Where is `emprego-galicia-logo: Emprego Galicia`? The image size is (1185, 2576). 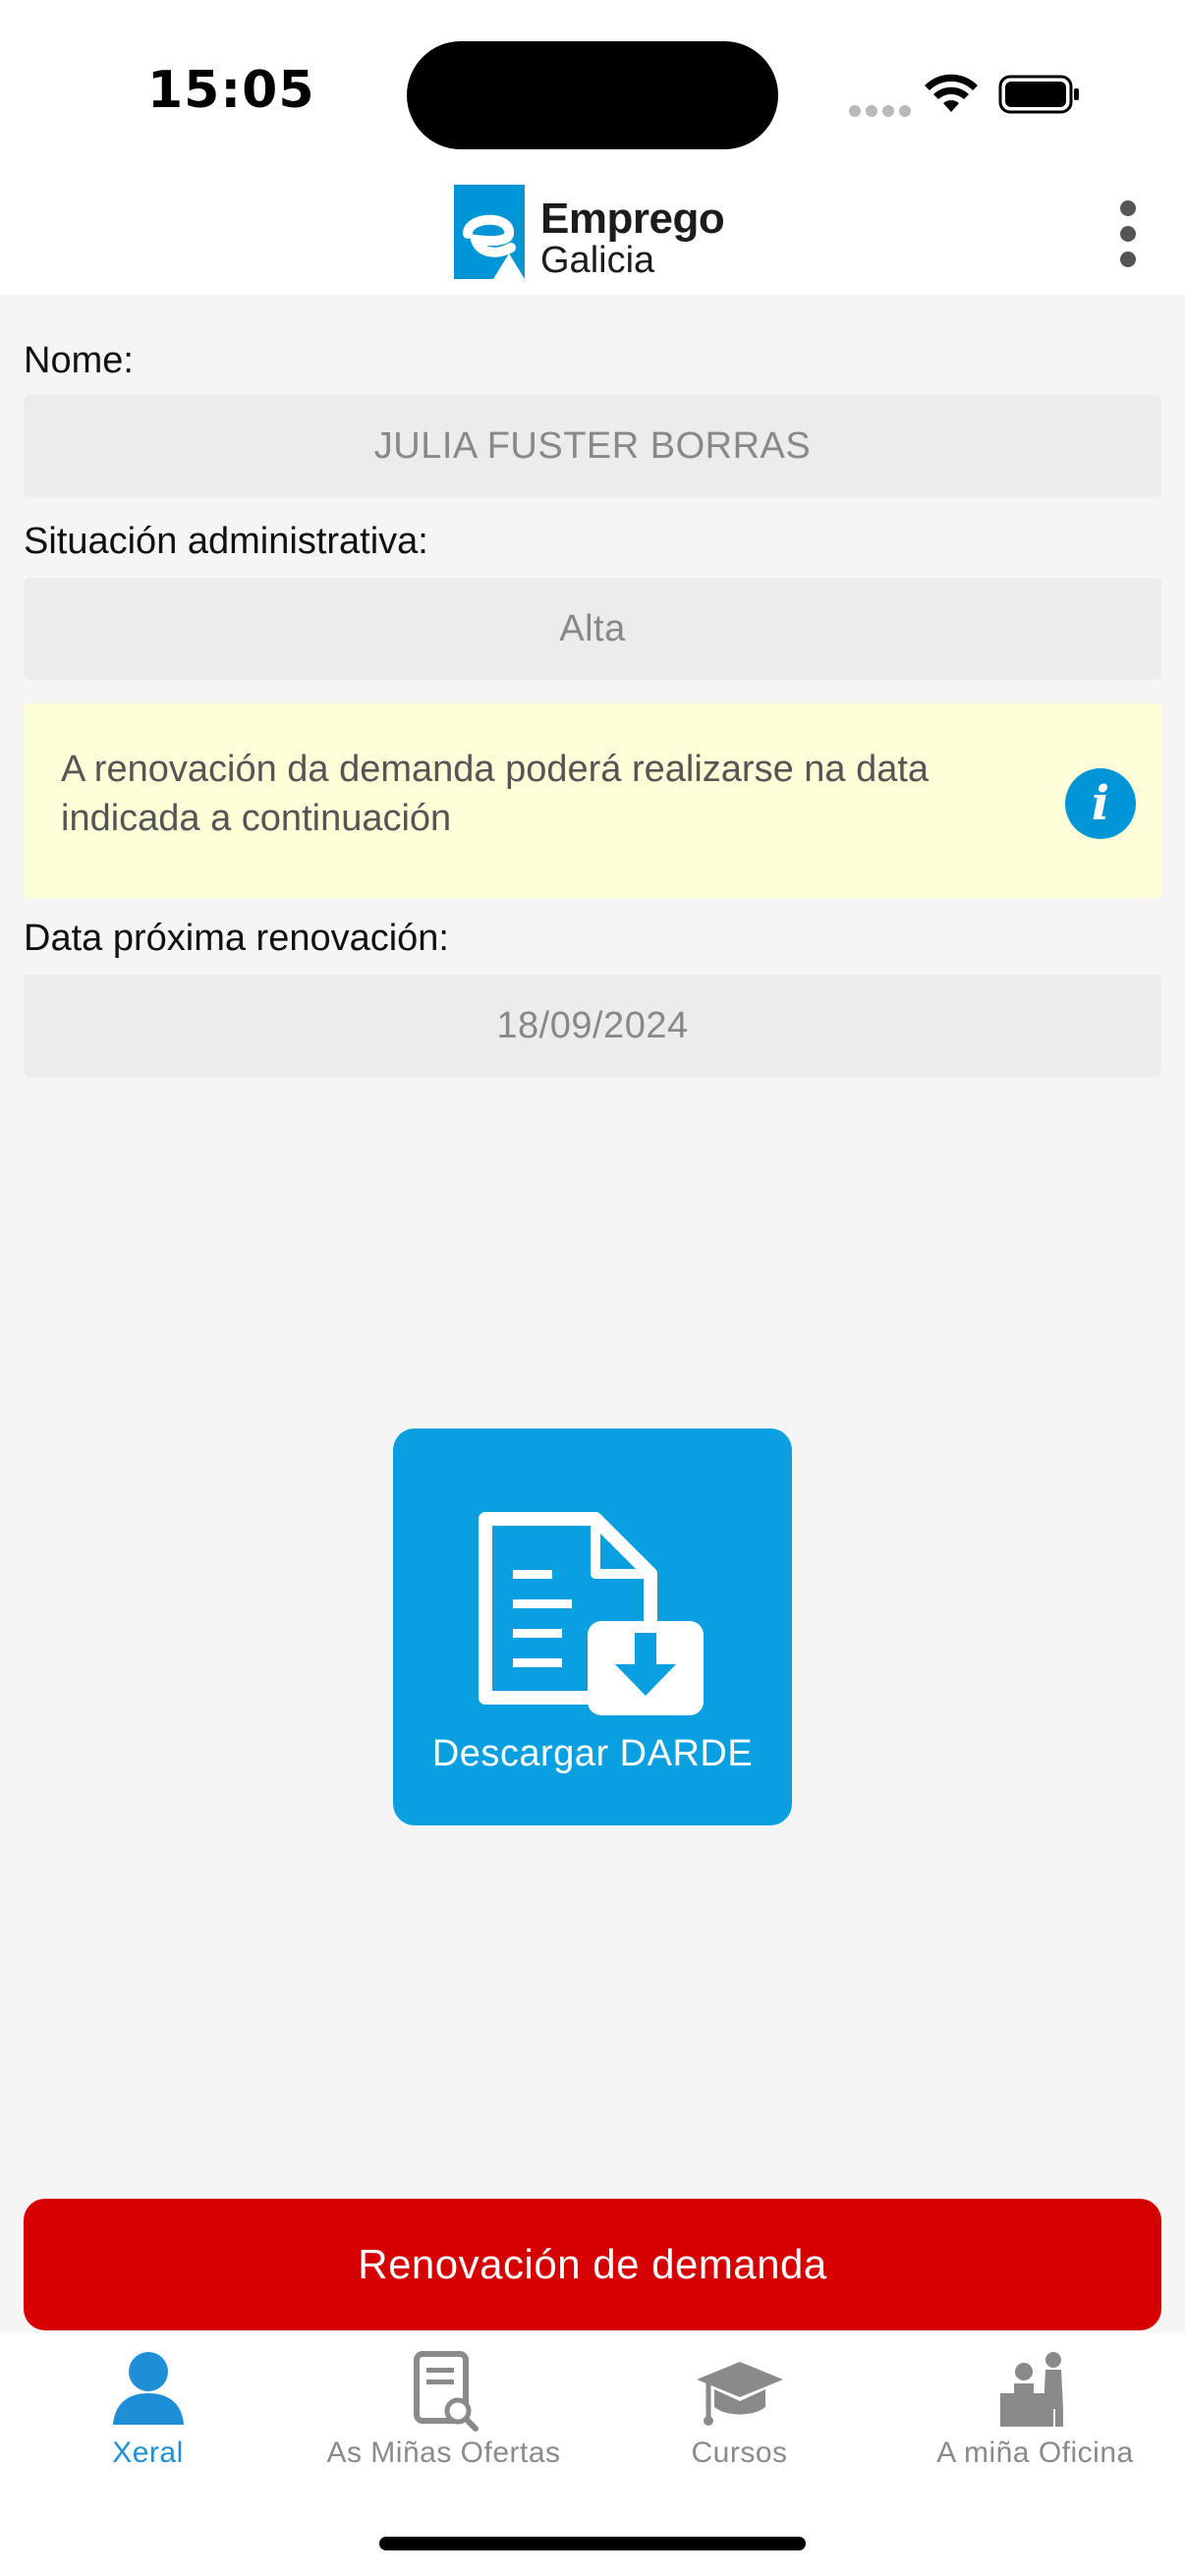 emprego-galicia-logo: Emprego Galicia is located at coordinates (596, 236).